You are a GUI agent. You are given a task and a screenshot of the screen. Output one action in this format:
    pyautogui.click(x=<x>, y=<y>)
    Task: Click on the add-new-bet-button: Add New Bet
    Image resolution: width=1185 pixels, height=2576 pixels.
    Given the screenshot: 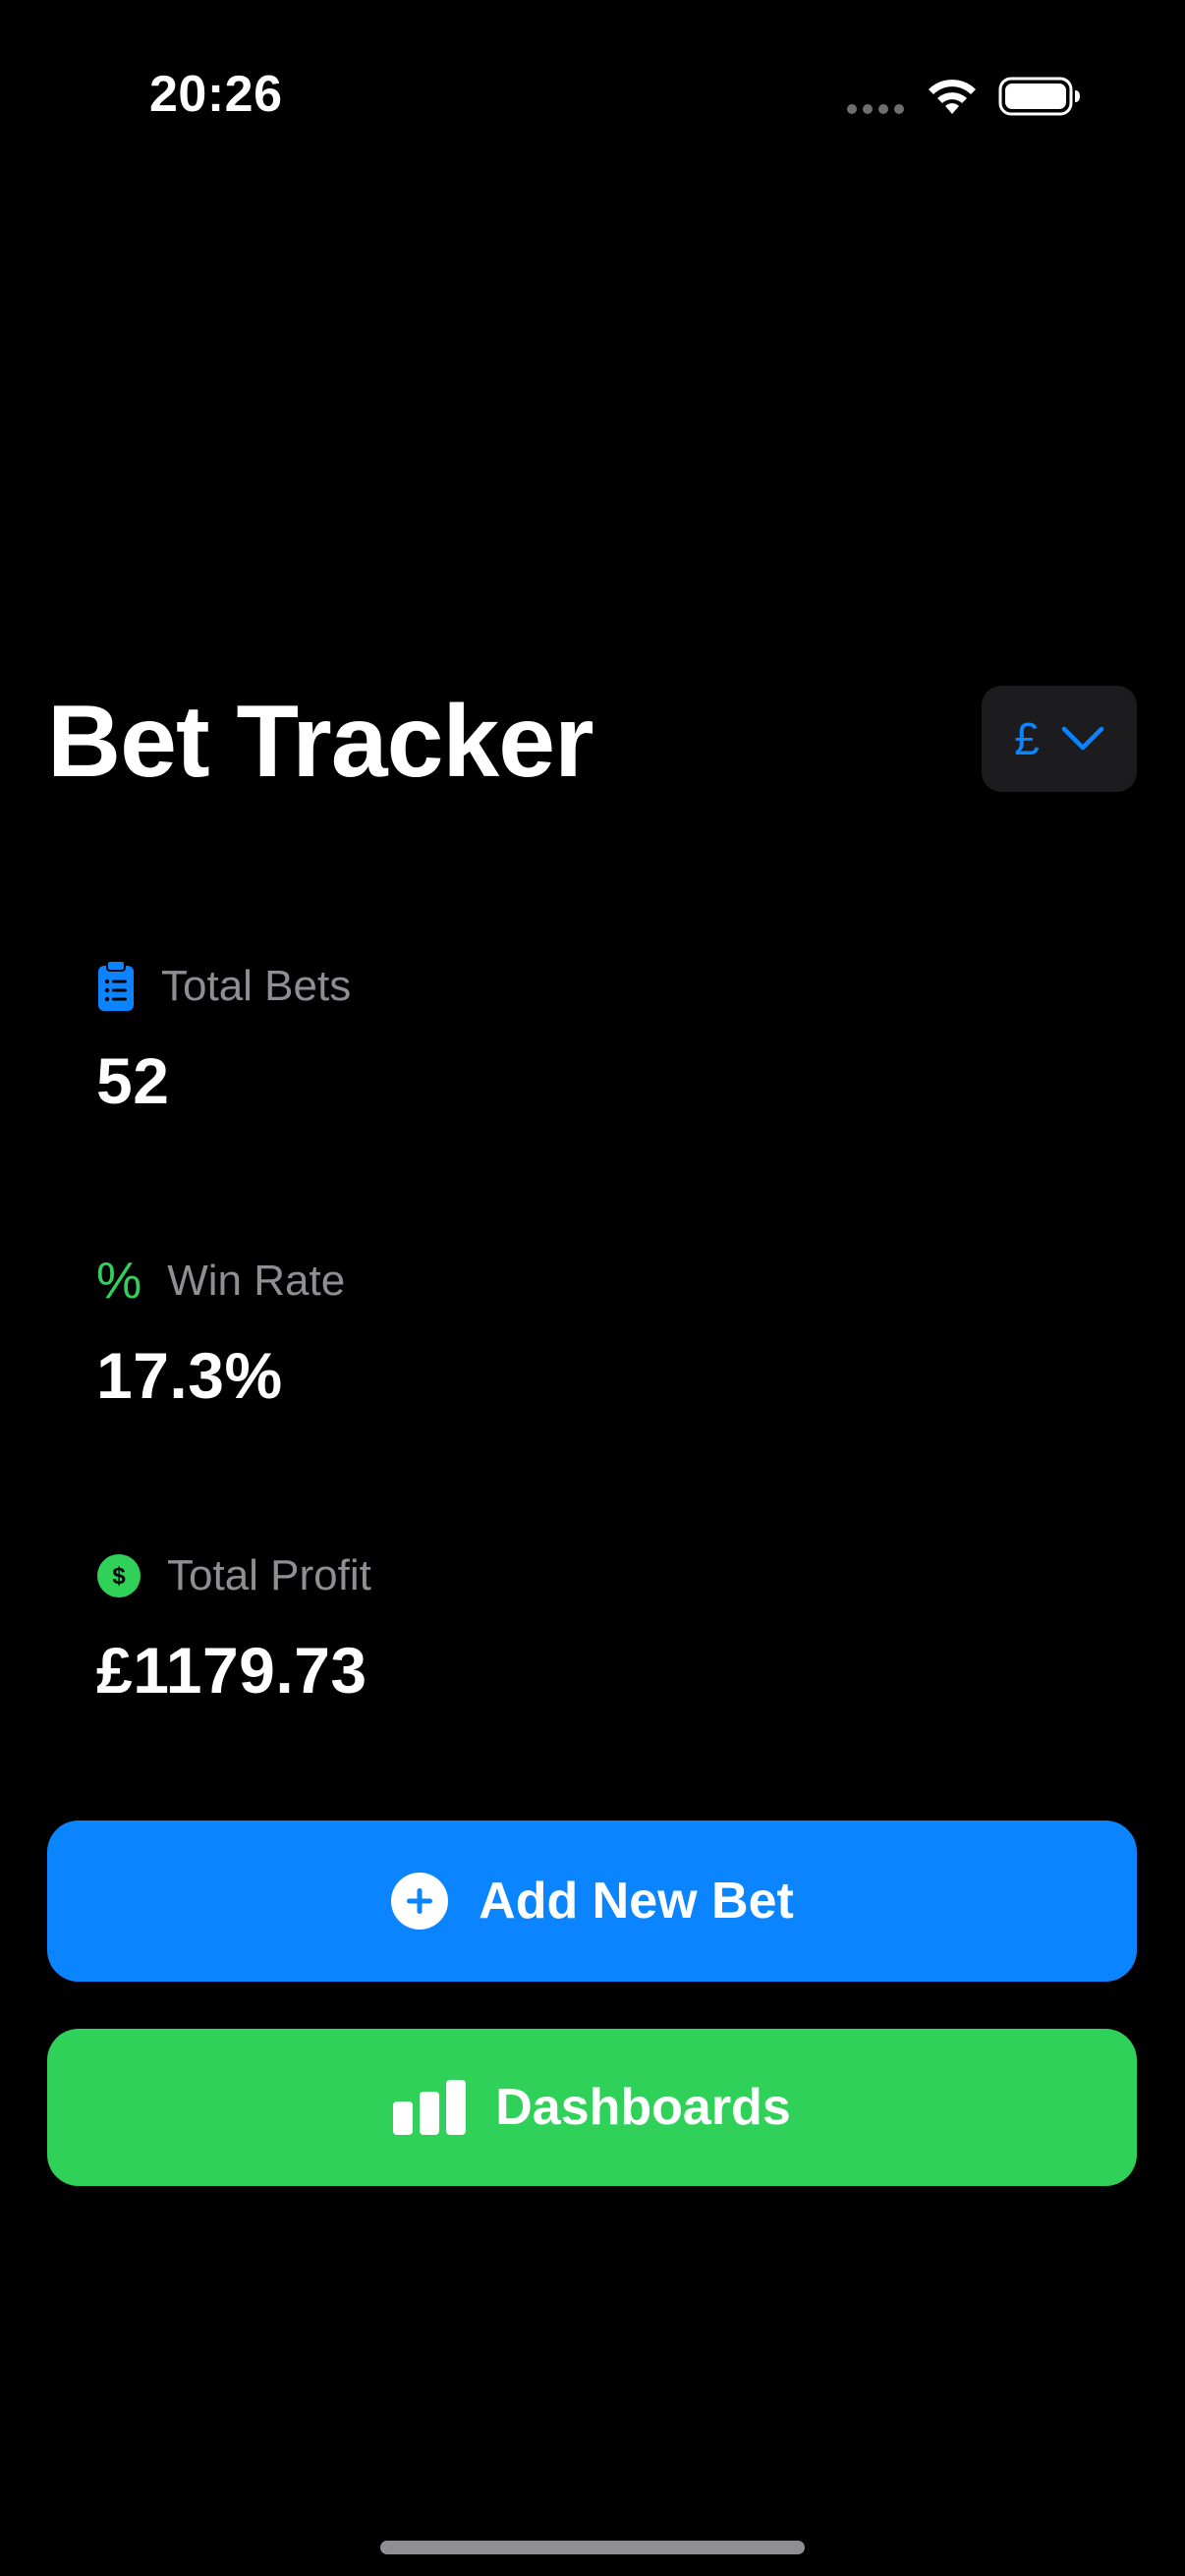 What is the action you would take?
    pyautogui.click(x=592, y=1901)
    